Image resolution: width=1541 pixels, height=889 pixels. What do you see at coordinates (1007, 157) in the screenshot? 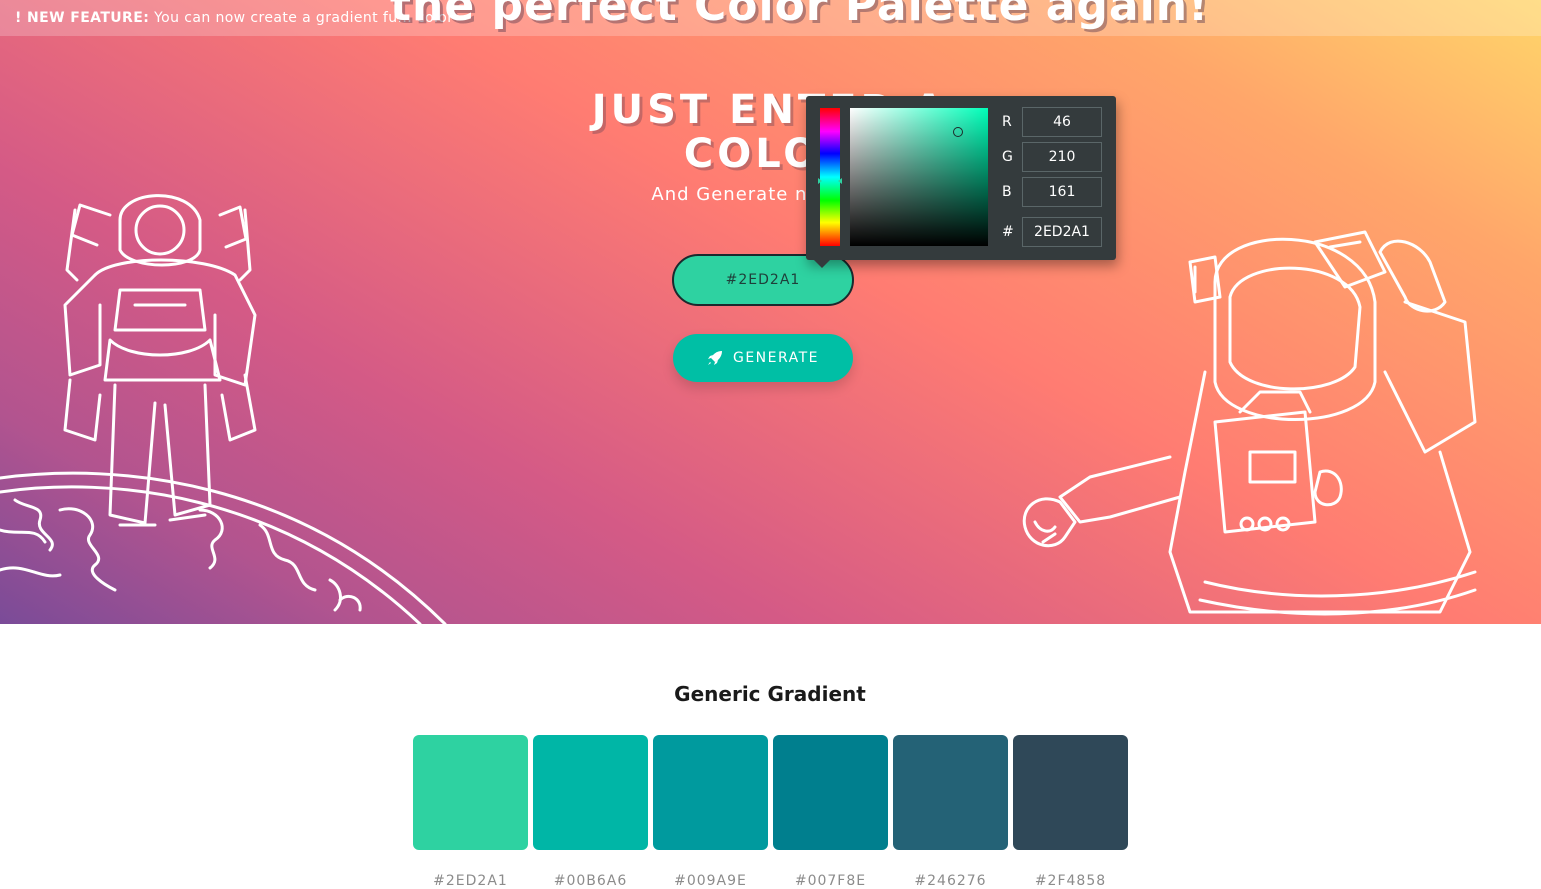
I see `green-label: G` at bounding box center [1007, 157].